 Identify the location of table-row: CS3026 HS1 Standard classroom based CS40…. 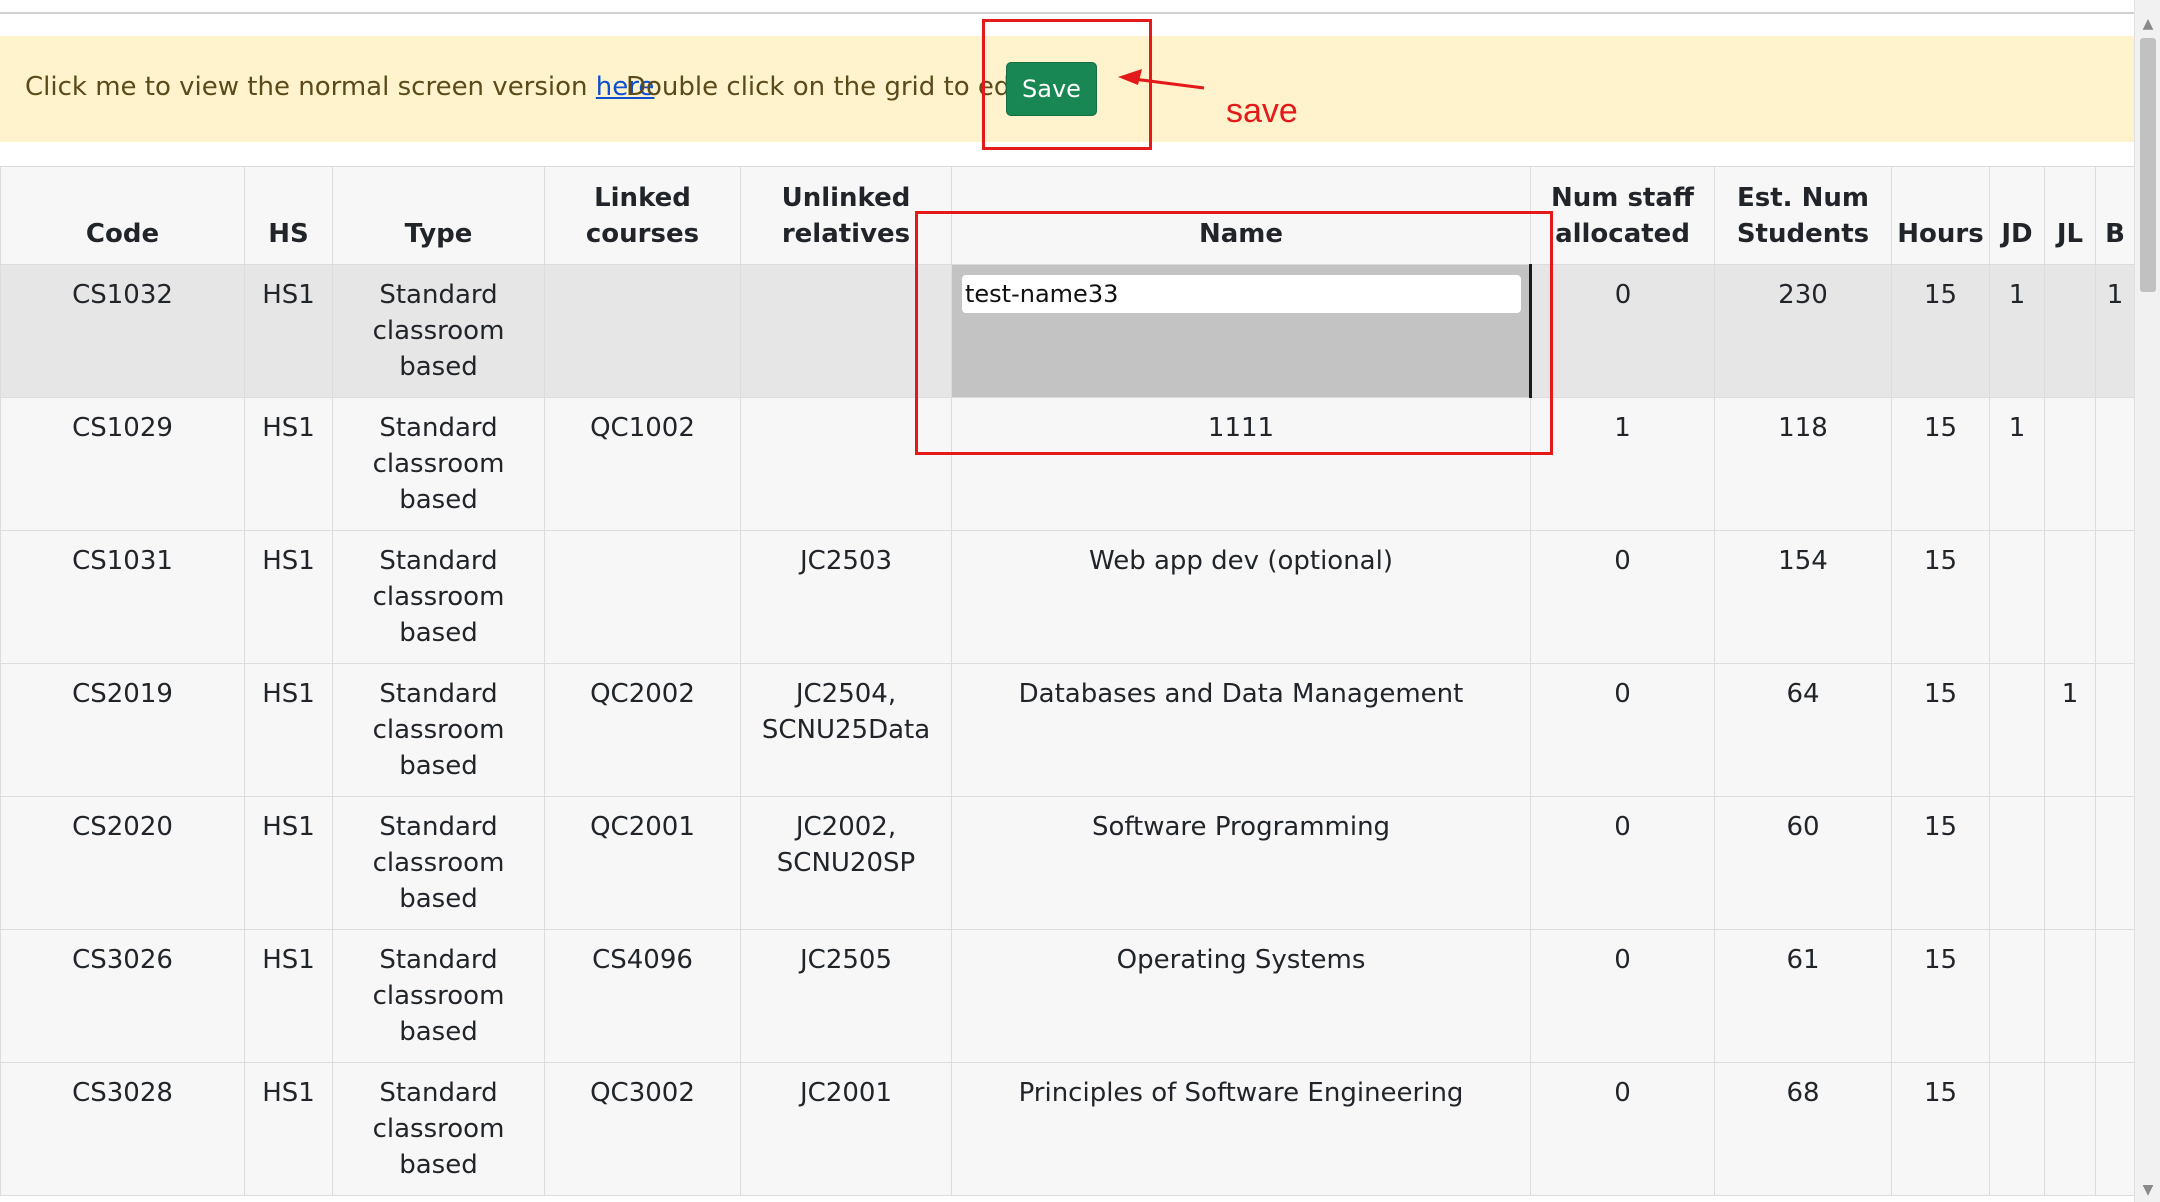
(1067, 996).